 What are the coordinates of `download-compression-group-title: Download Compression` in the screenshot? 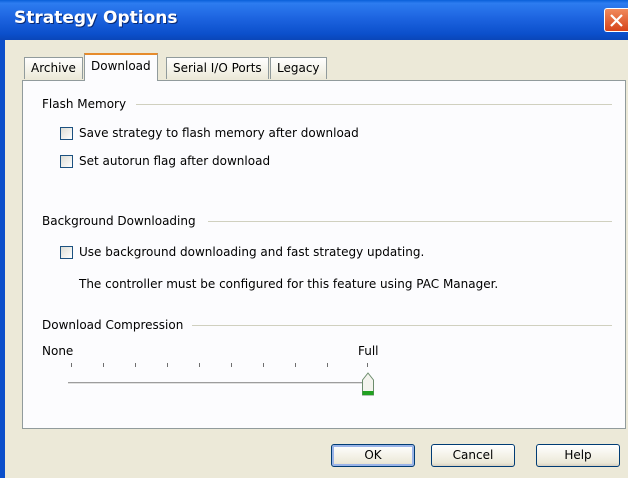 It's located at (116, 325).